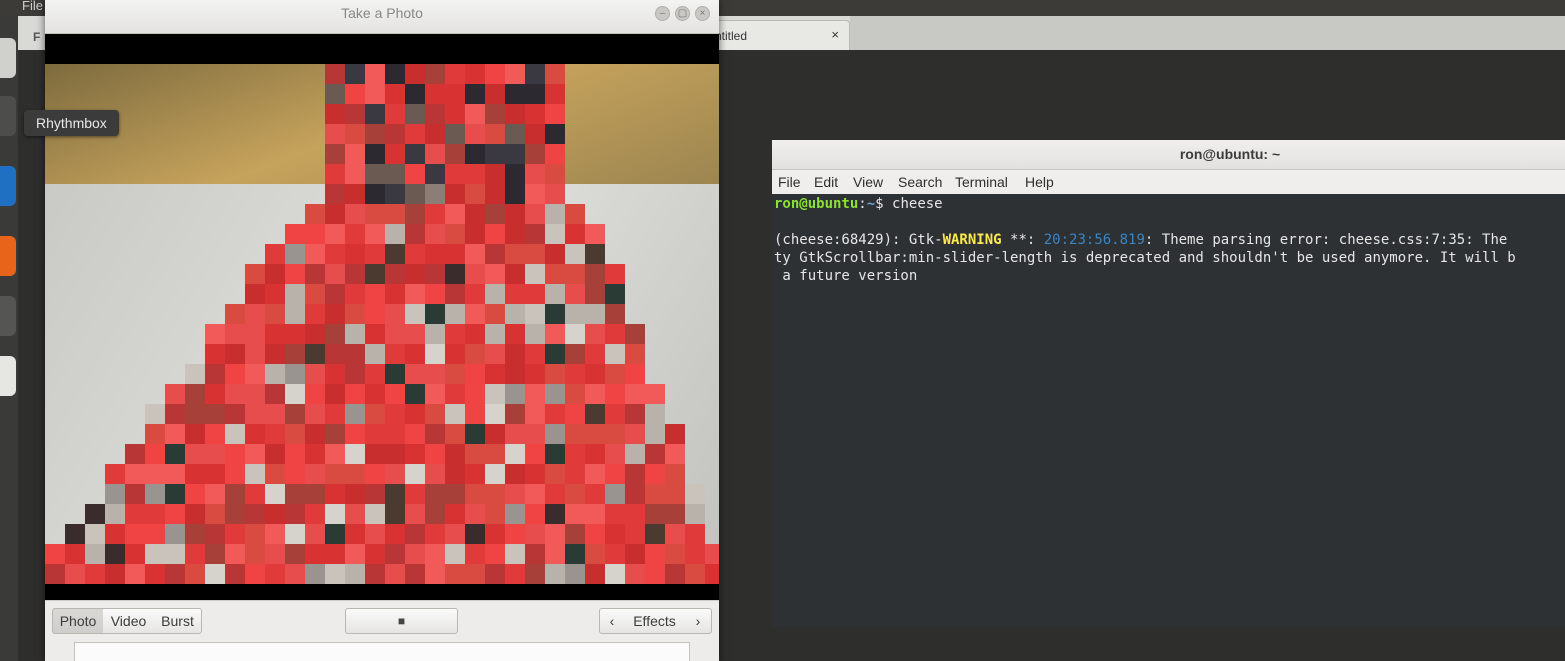 The width and height of the screenshot is (1565, 661). Describe the element at coordinates (1168, 155) in the screenshot. I see `terminal-titlebar: ron@ubuntu: ~` at that location.